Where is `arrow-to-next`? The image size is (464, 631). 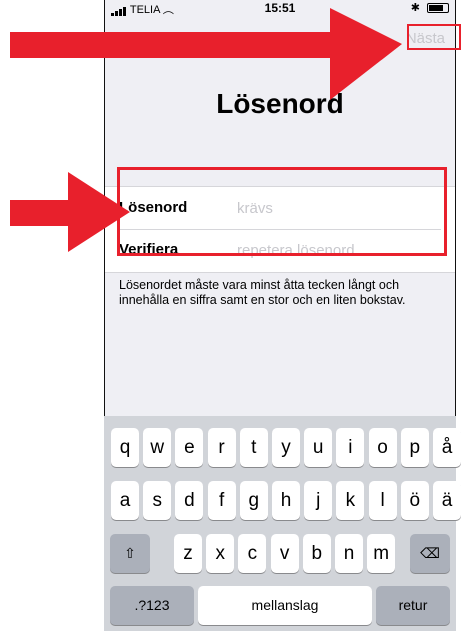
arrow-to-next is located at coordinates (206, 54).